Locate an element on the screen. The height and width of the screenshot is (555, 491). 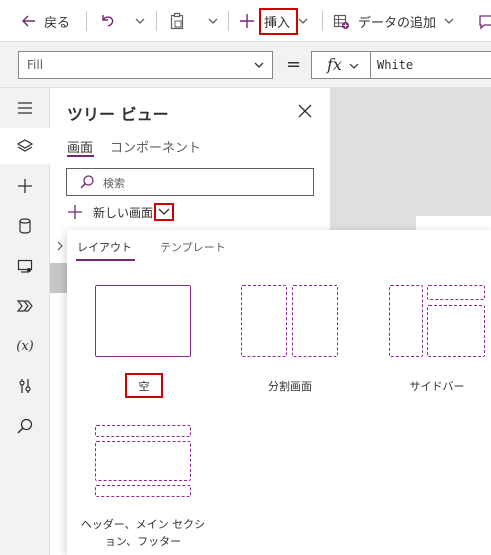
flow-icon is located at coordinates (24, 306).